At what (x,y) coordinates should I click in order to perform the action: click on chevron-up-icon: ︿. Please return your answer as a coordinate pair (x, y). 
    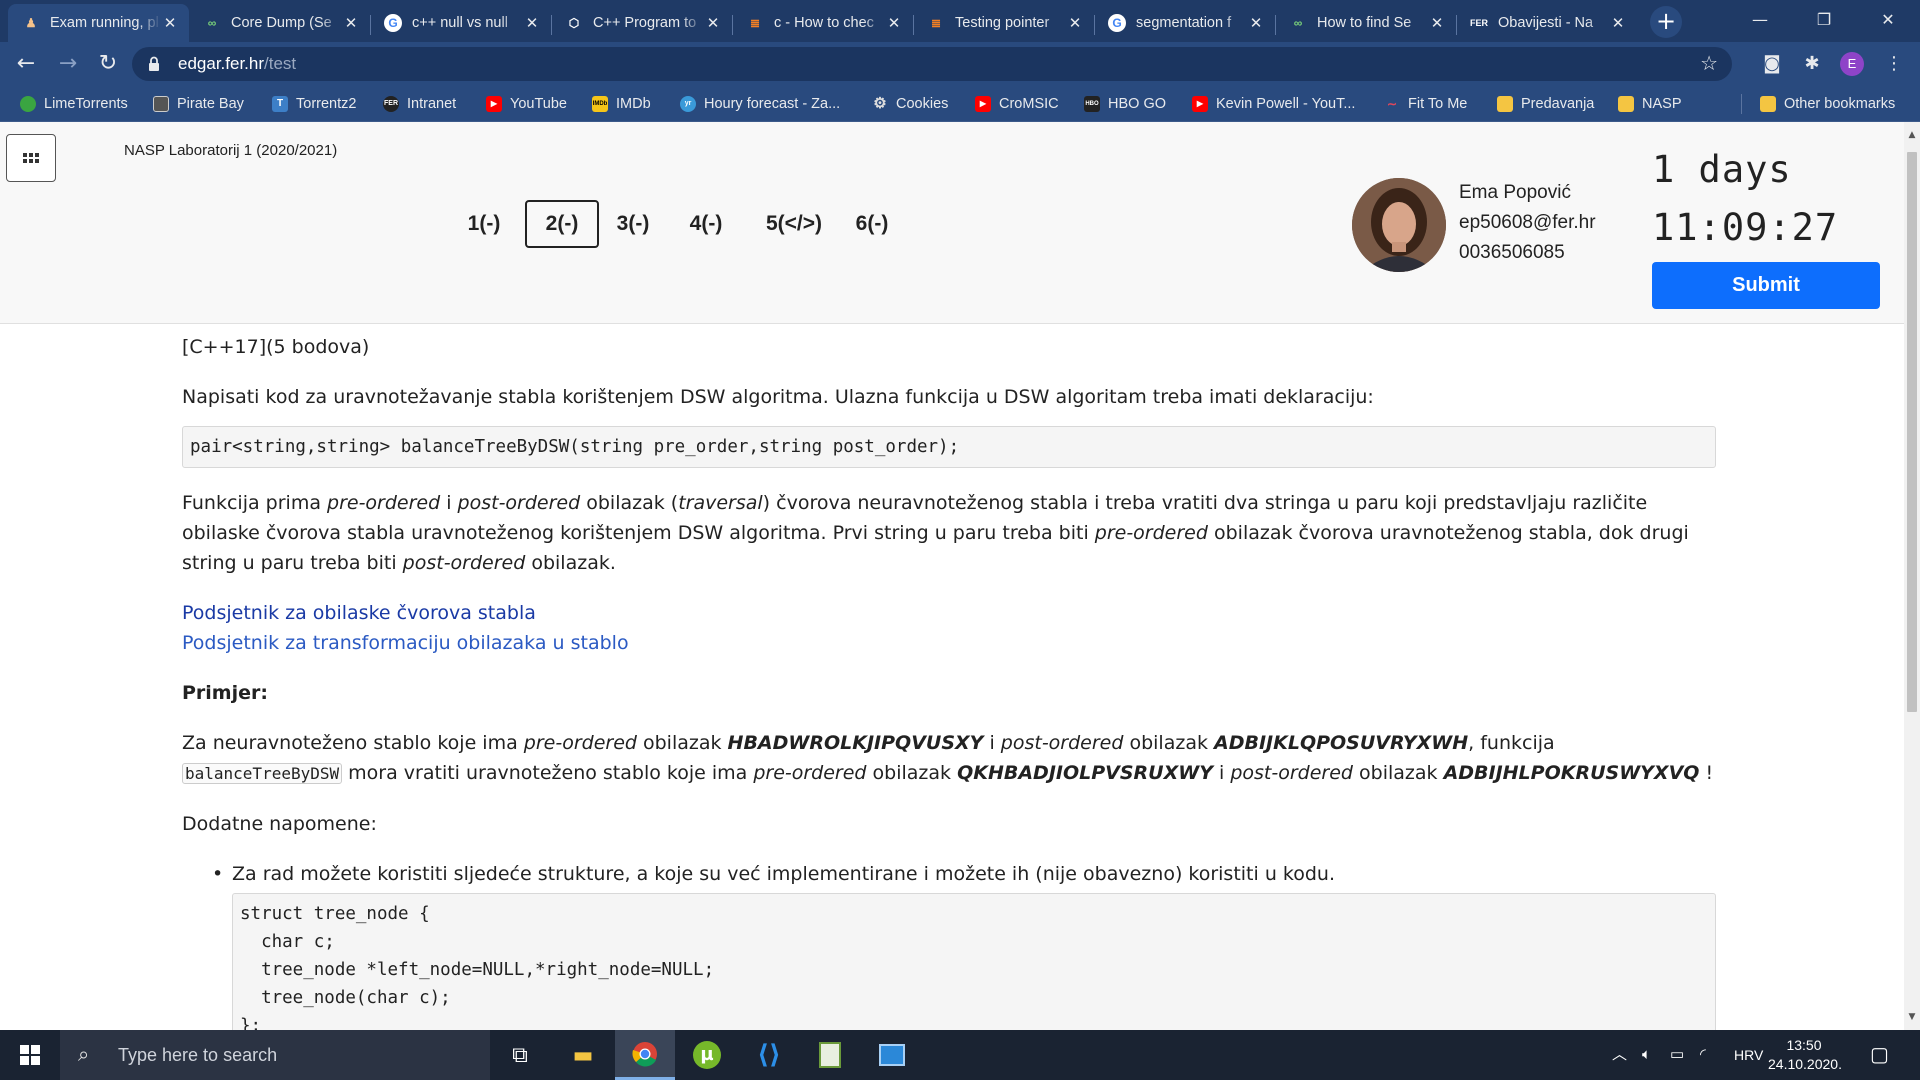
    Looking at the image, I should click on (1619, 1055).